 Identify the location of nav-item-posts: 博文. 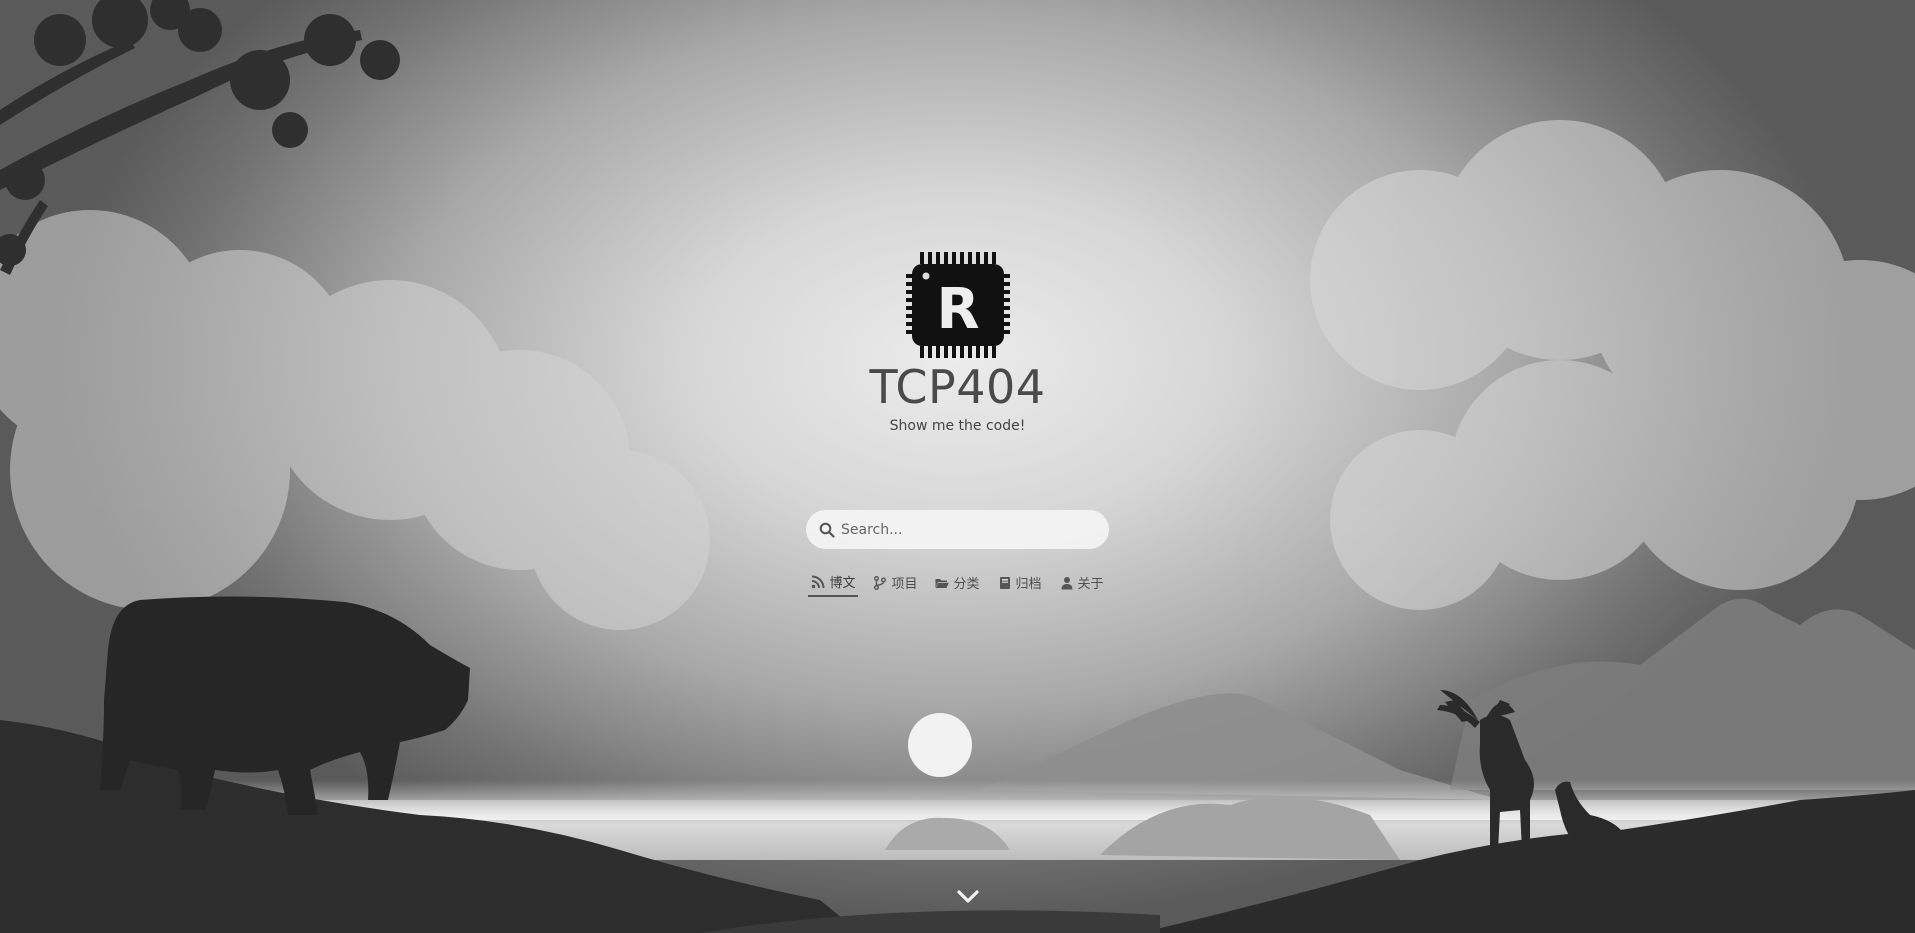
(833, 583).